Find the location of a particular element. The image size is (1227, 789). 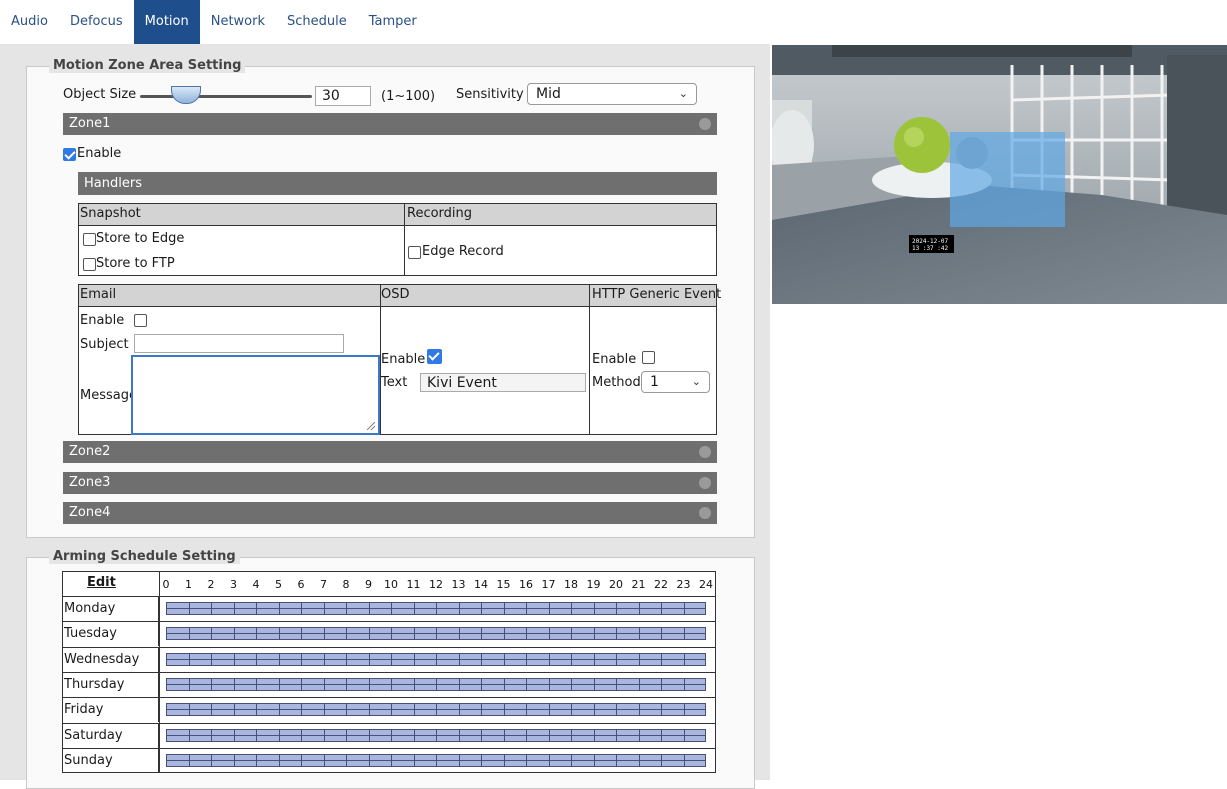

osd-header: OSD is located at coordinates (395, 294).